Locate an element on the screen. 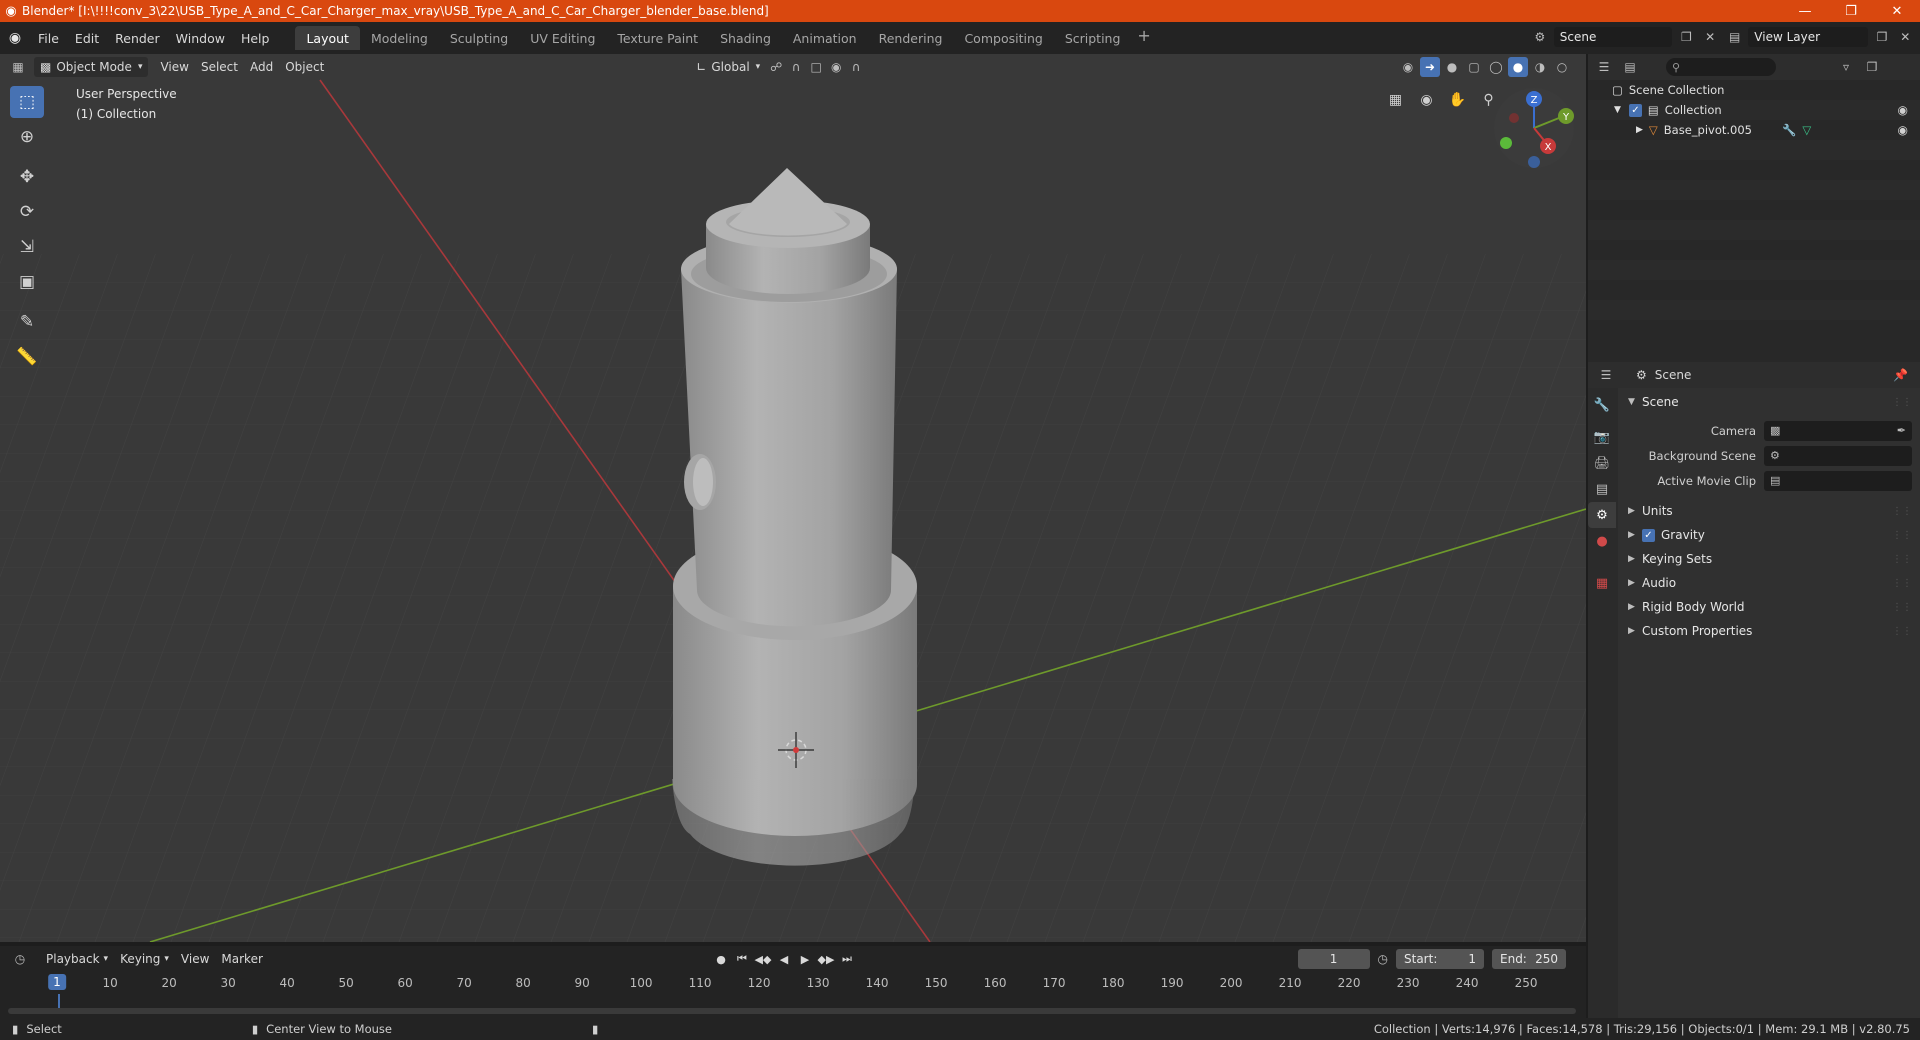  properties-editor-type-icon: ☰ is located at coordinates (1606, 375).